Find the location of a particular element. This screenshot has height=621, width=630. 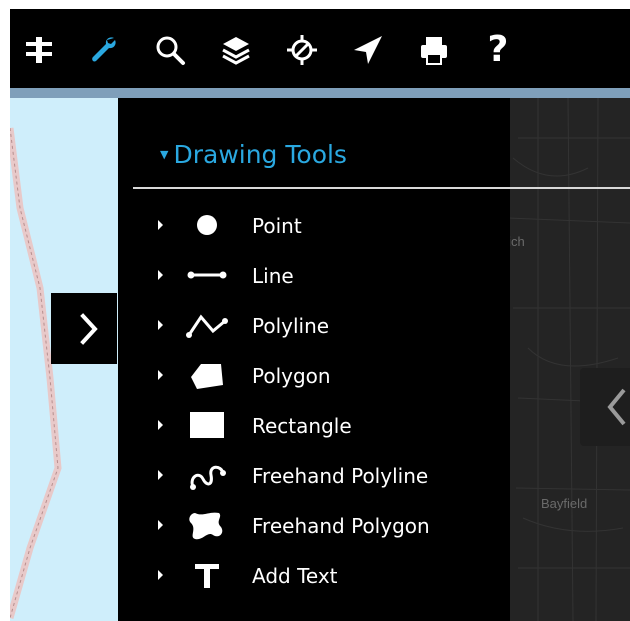

tool-label: Polyline is located at coordinates (291, 326).